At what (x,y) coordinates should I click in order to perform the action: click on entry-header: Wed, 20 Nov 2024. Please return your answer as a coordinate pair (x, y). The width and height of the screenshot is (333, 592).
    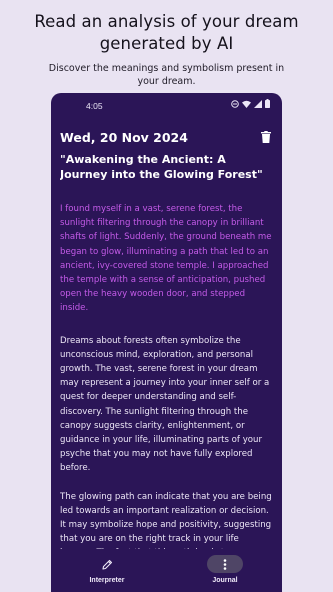
    Looking at the image, I should click on (166, 139).